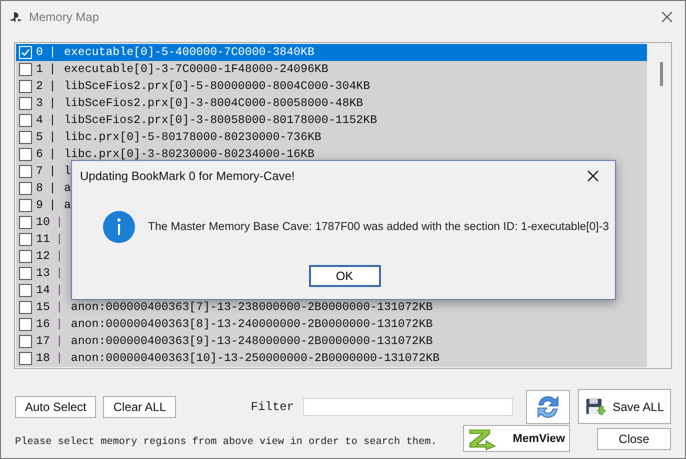  Describe the element at coordinates (43, 239) in the screenshot. I see `row-index: 11` at that location.